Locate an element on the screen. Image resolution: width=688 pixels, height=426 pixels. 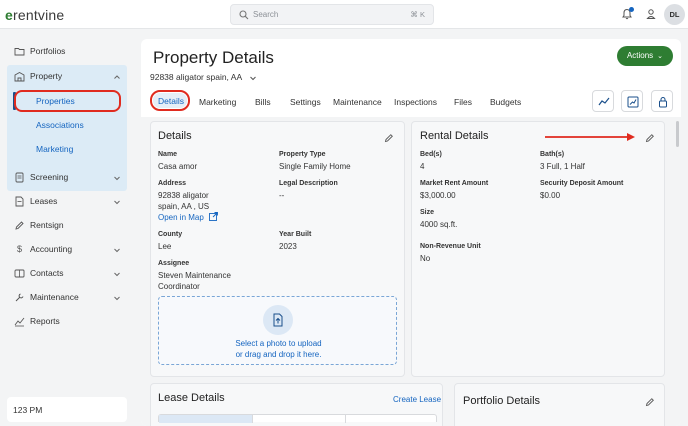
lease-details-card: Lease Details Create Lease is located at coordinates (296, 404).